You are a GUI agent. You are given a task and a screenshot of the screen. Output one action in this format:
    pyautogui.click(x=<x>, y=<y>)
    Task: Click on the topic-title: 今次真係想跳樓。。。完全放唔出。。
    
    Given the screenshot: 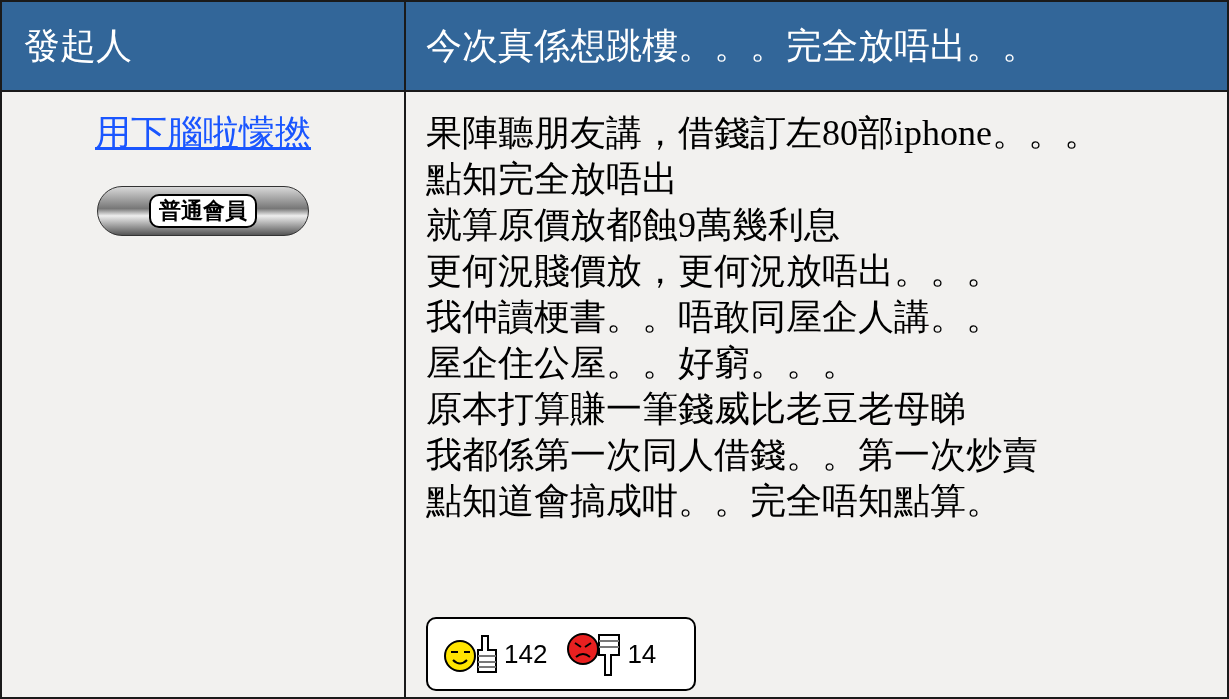 What is the action you would take?
    pyautogui.click(x=732, y=46)
    